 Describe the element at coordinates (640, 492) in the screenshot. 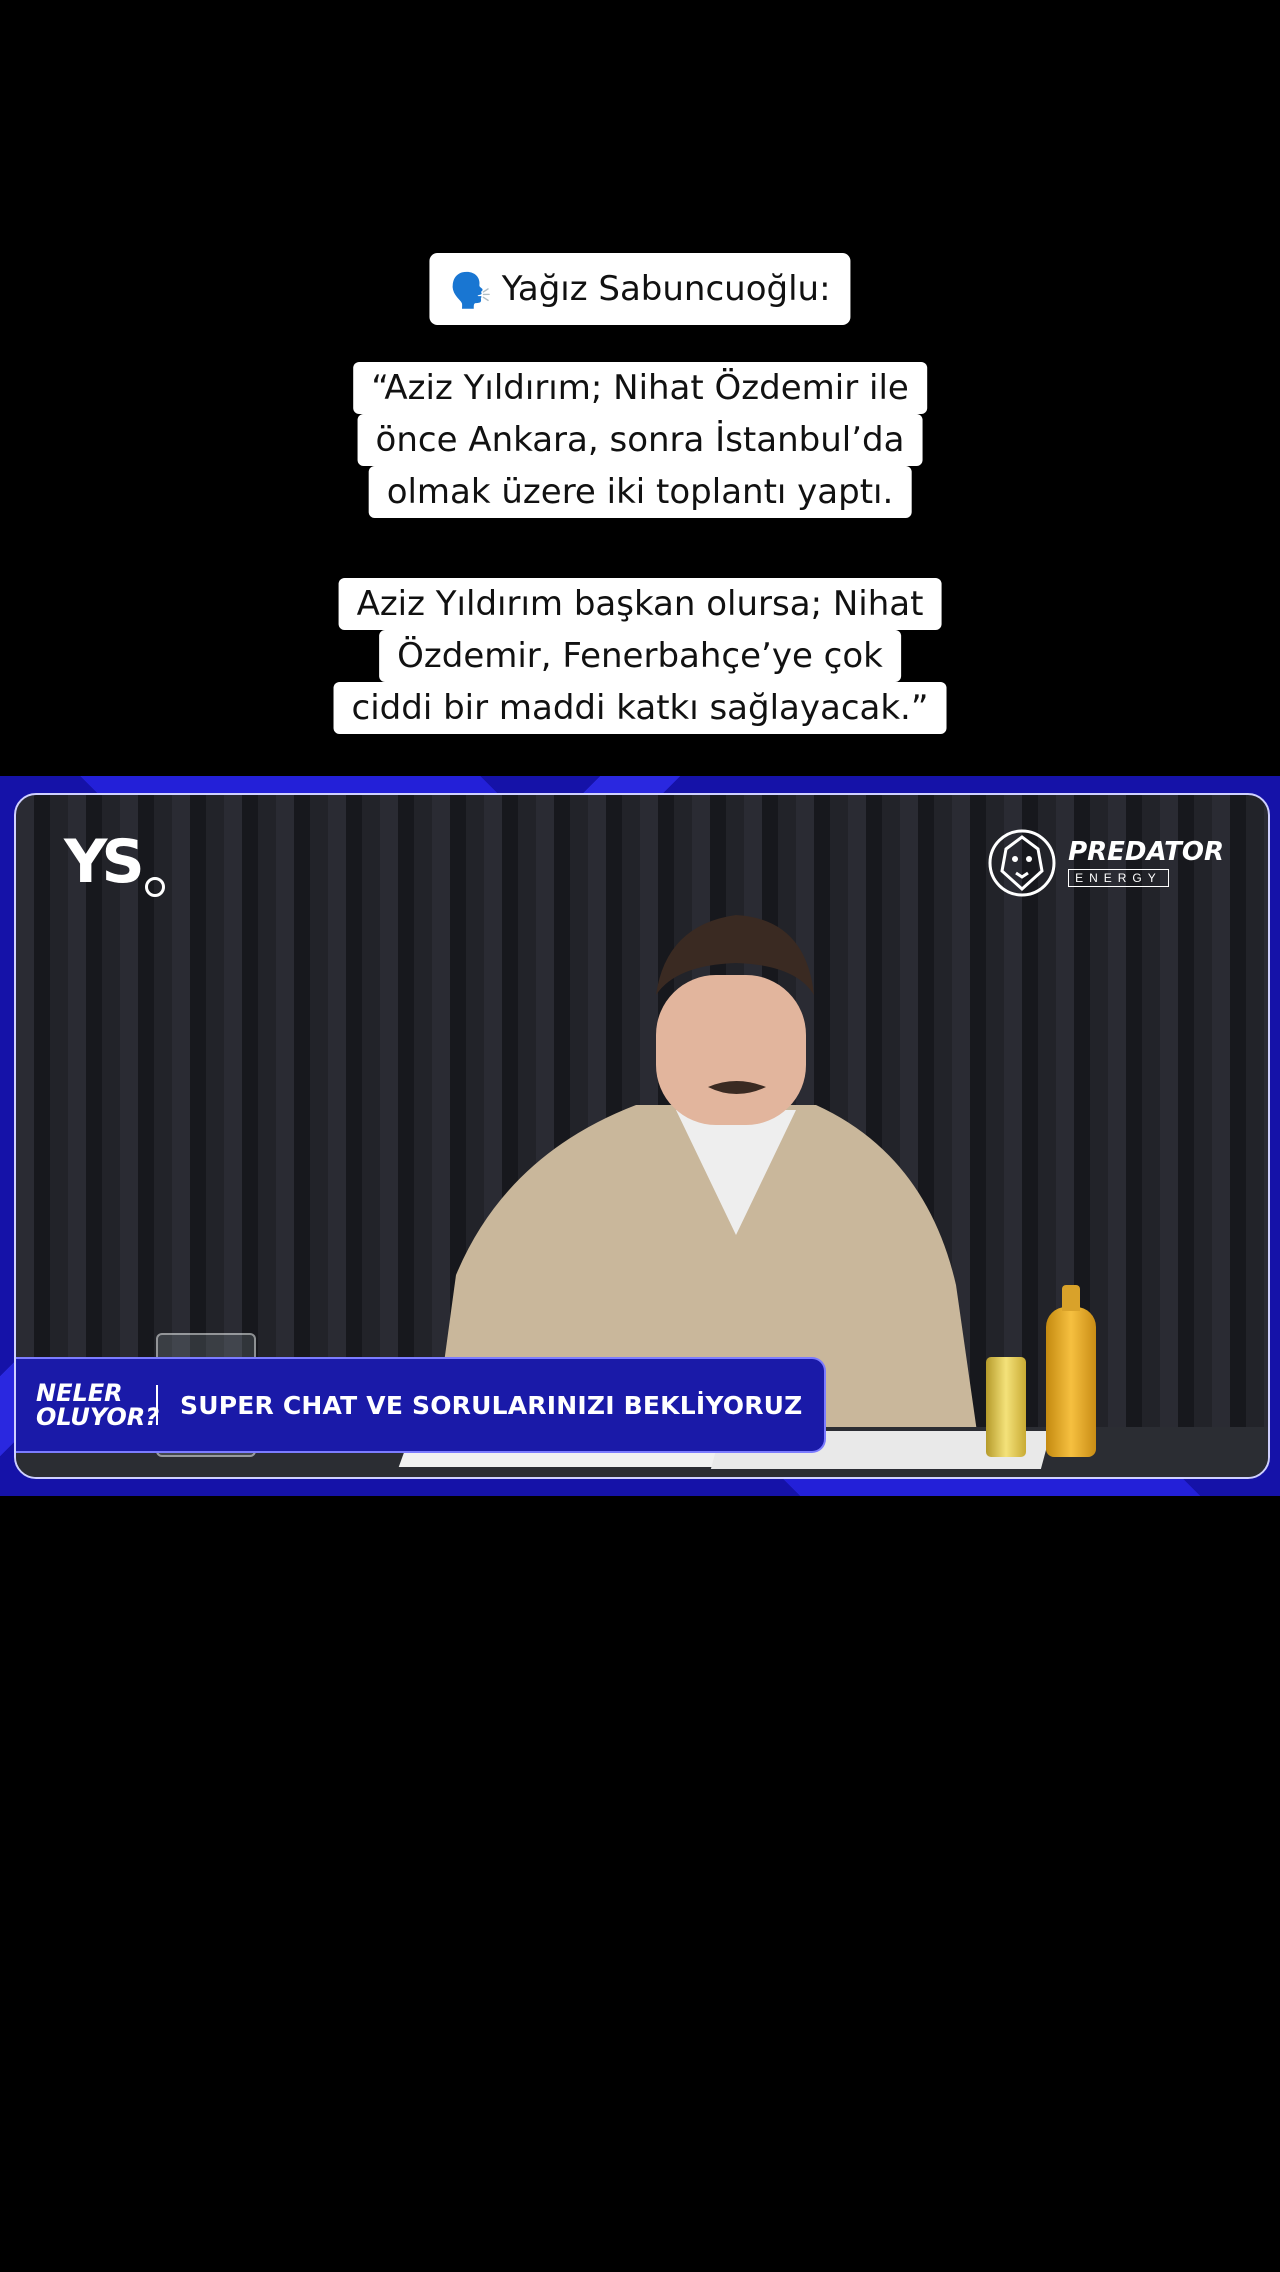

I see `quote1-line-3: olmak üzere iki toplantı yaptı.` at that location.